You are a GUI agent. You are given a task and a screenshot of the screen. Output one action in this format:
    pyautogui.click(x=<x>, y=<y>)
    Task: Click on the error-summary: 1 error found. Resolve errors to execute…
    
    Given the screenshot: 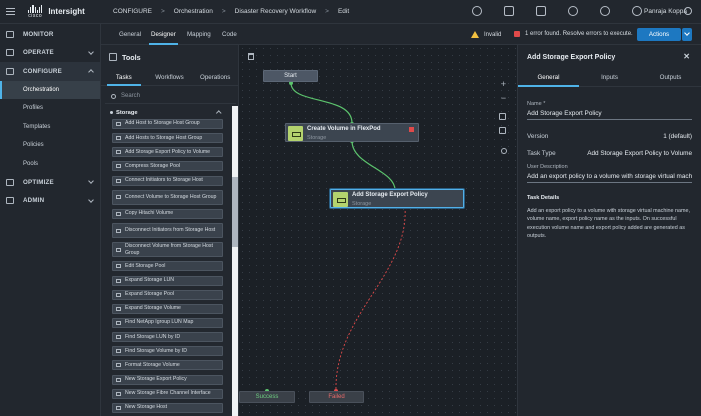 What is the action you would take?
    pyautogui.click(x=573, y=34)
    